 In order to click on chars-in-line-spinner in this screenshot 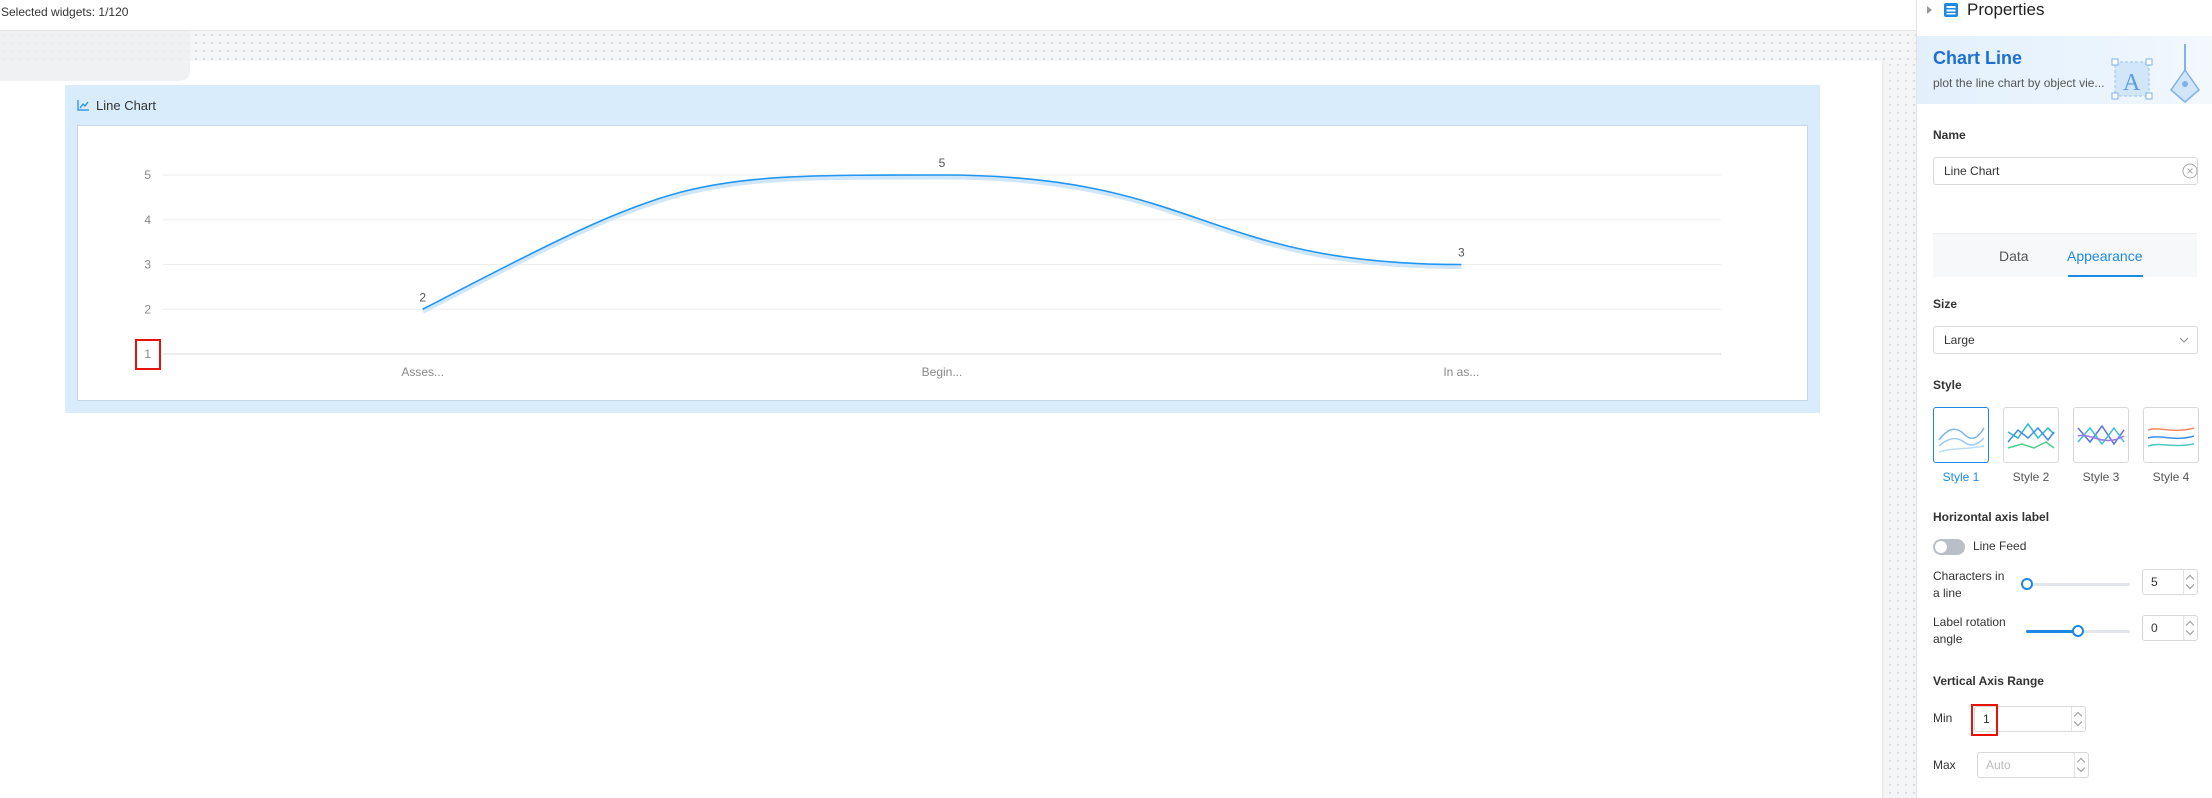, I will do `click(2190, 582)`.